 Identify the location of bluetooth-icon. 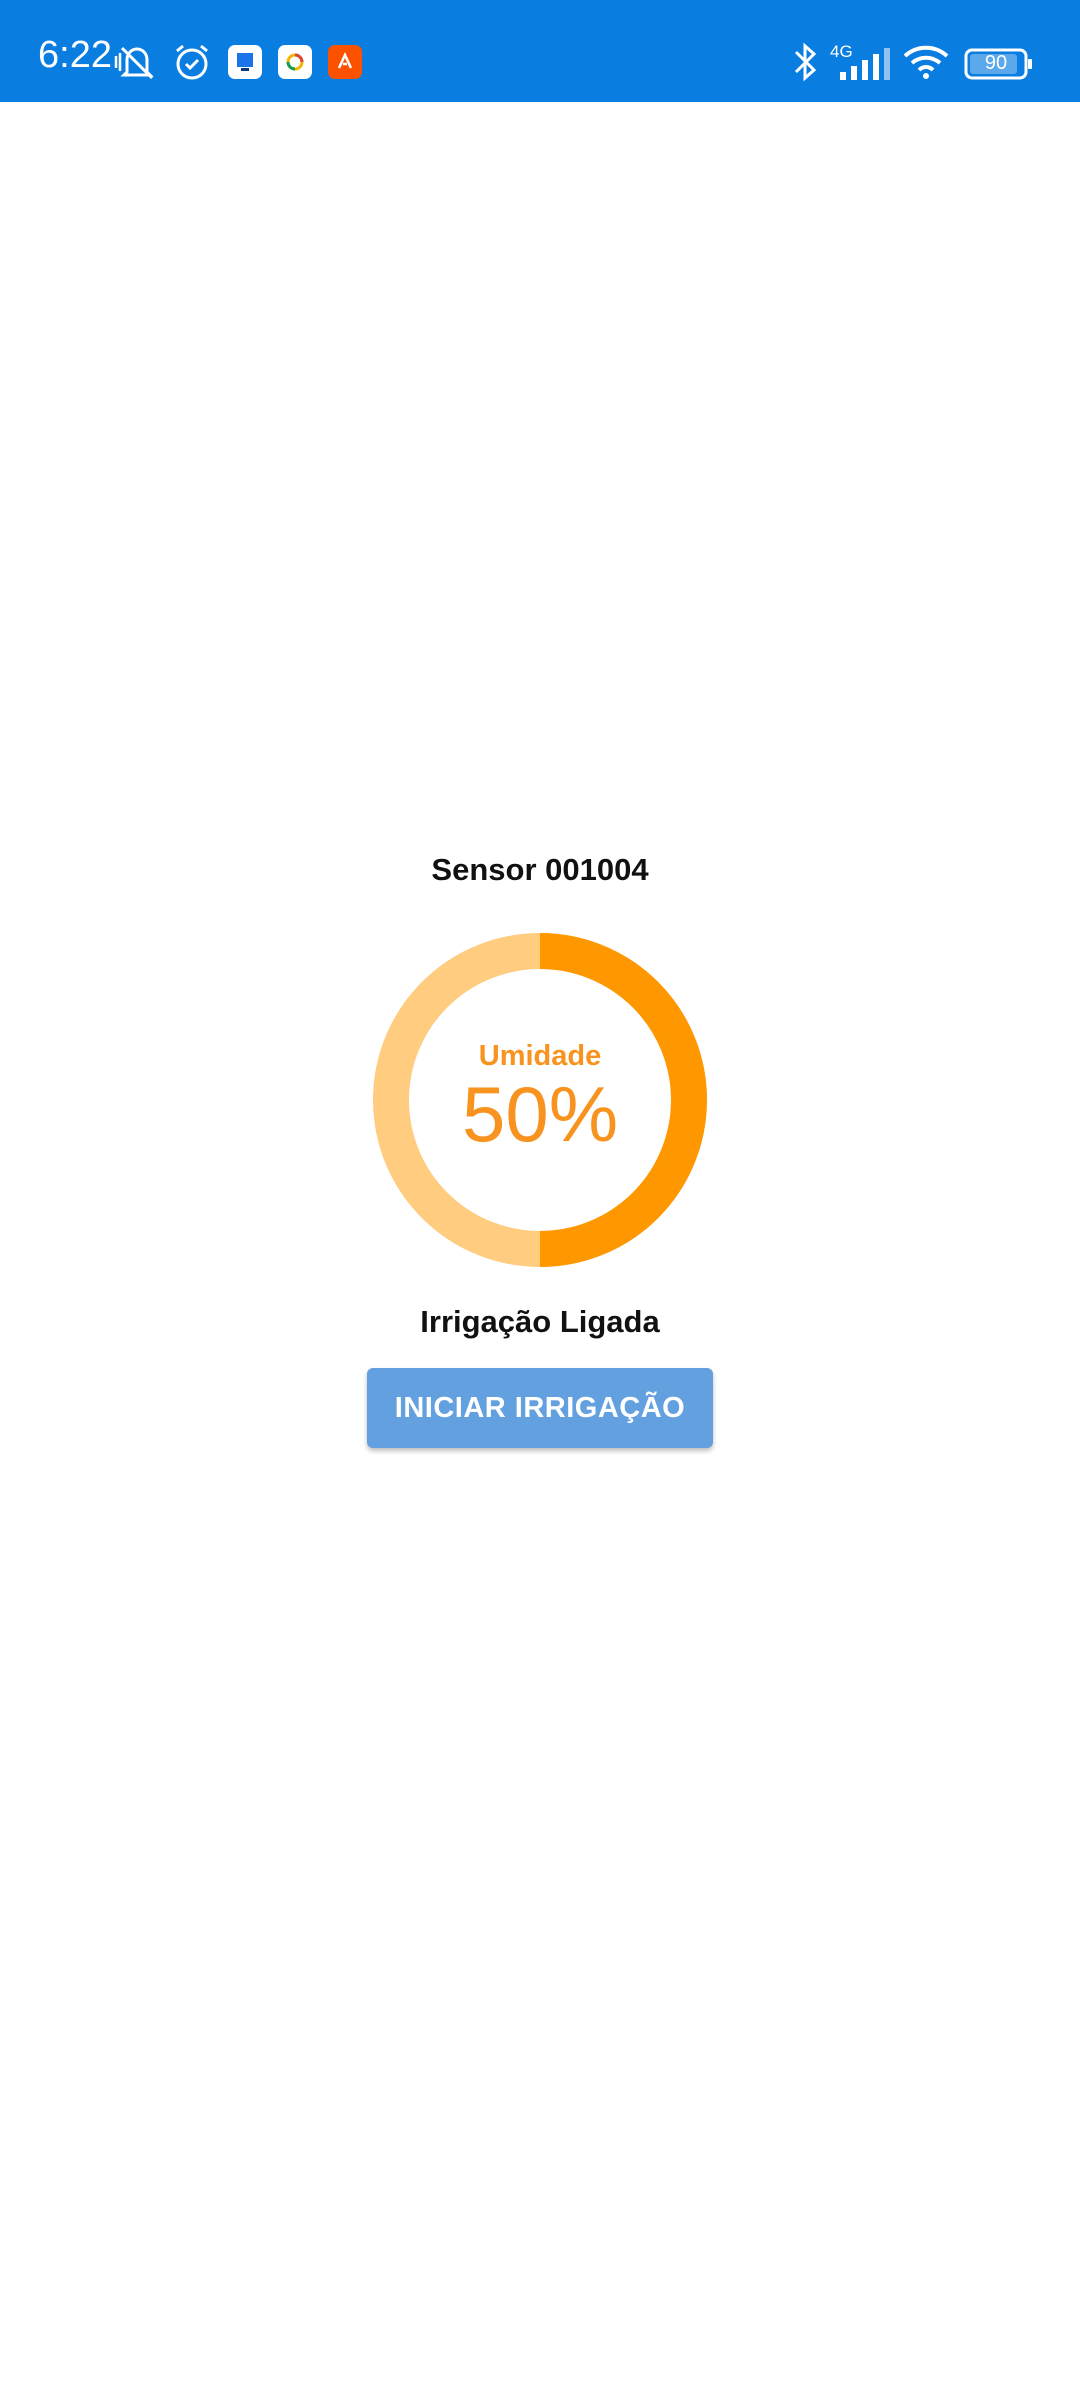
(805, 64).